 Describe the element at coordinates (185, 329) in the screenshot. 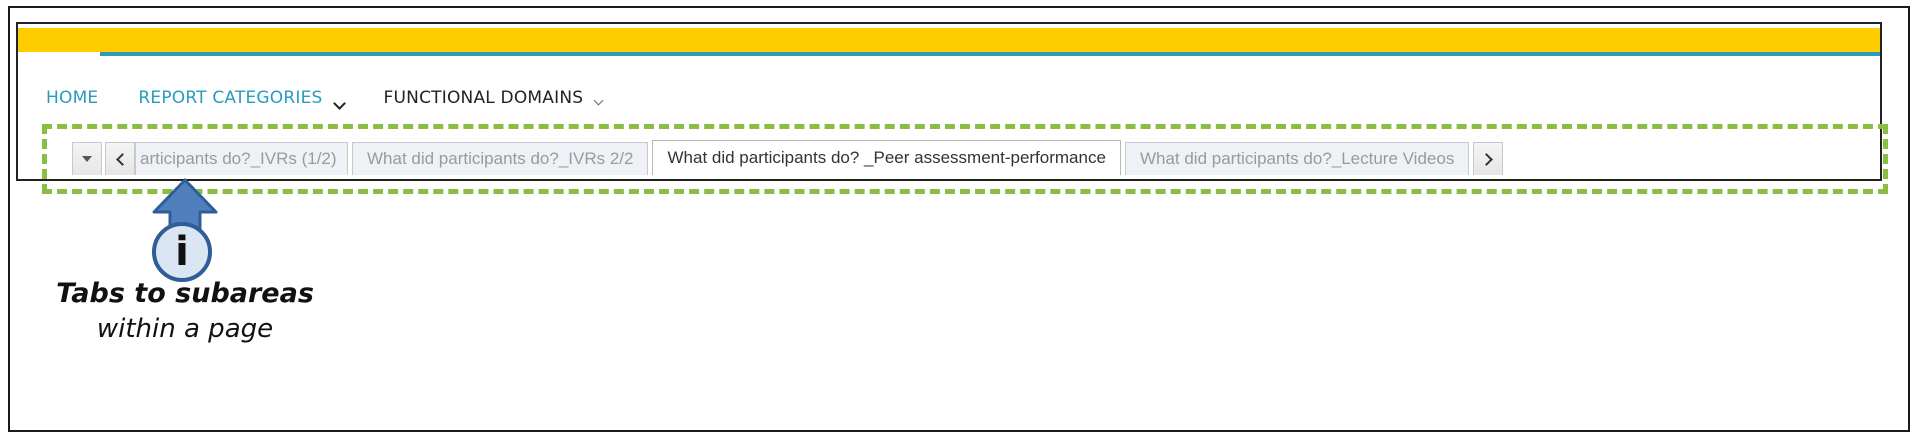

I see `annotation-subtitle: within a page` at that location.